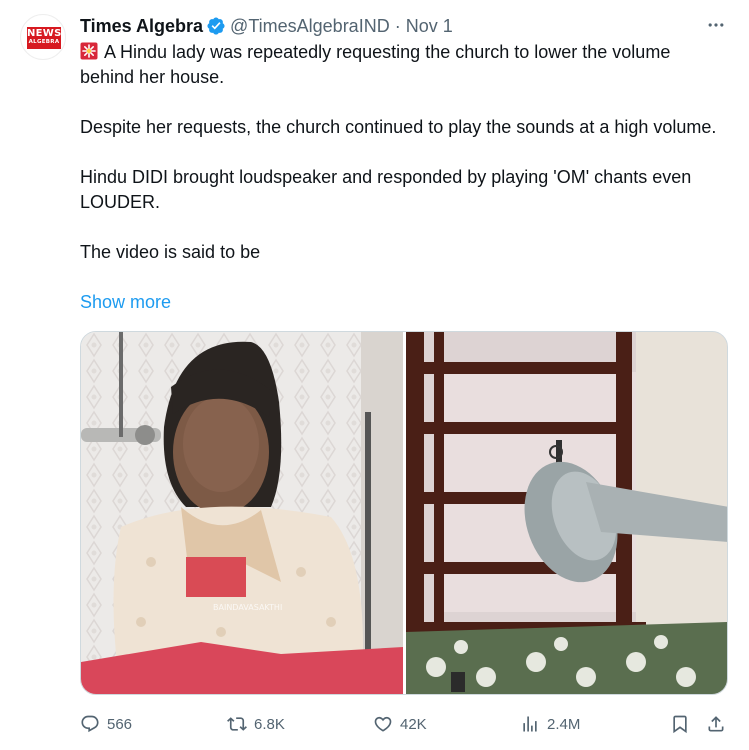  Describe the element at coordinates (413, 724) in the screenshot. I see `like-count: 42K` at that location.